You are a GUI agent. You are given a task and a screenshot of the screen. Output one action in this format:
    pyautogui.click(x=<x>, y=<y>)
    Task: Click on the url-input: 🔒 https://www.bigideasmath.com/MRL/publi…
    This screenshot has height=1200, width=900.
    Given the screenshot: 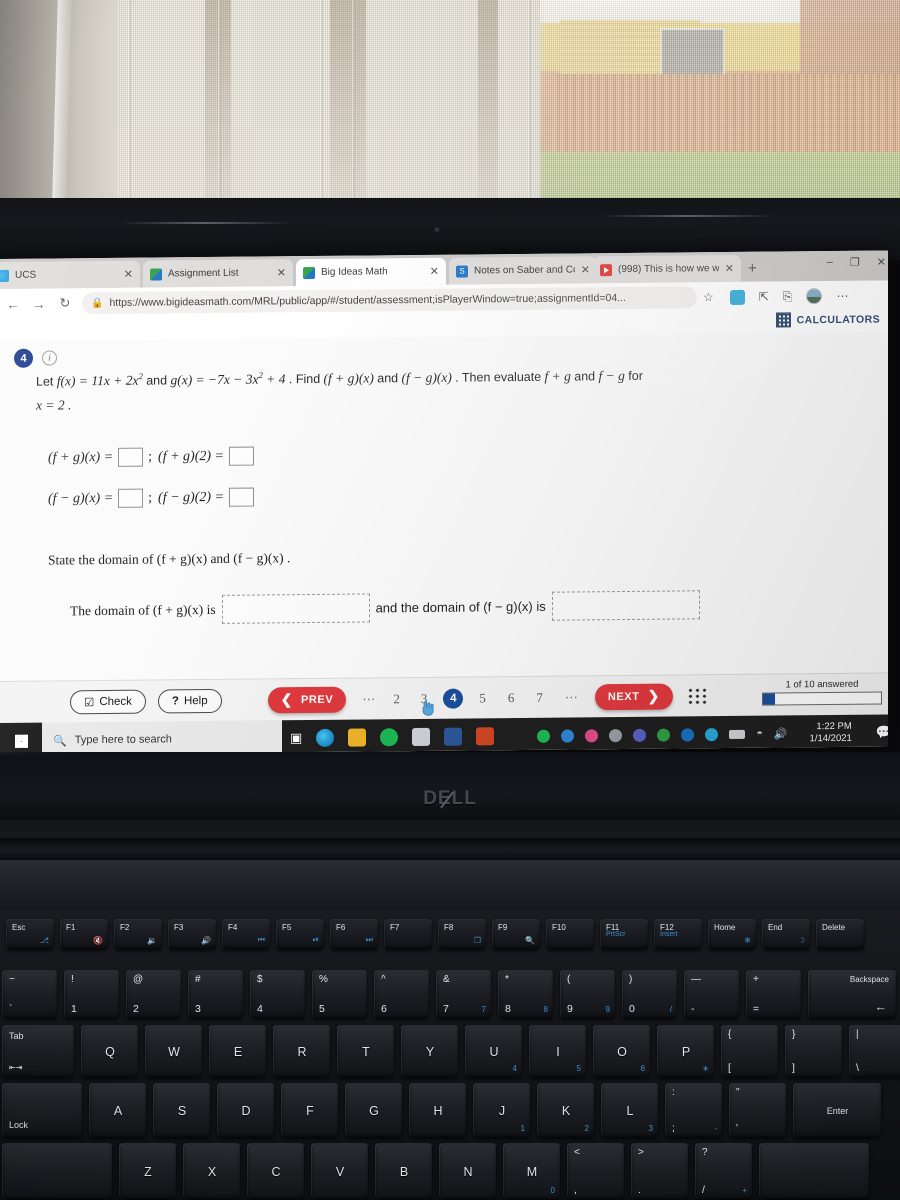 What is the action you would take?
    pyautogui.click(x=389, y=300)
    